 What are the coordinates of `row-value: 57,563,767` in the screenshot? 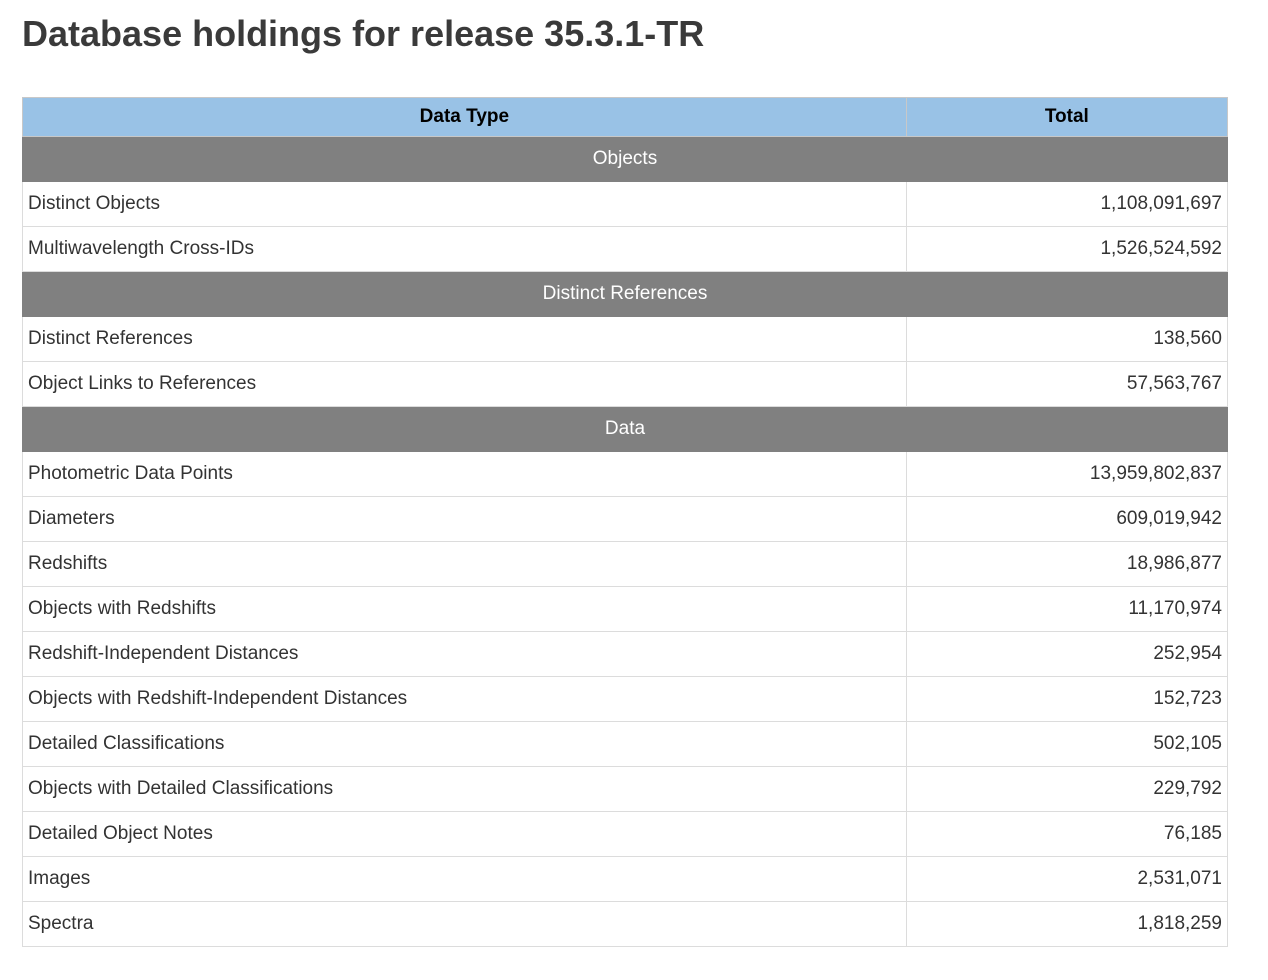 It's located at (1067, 384).